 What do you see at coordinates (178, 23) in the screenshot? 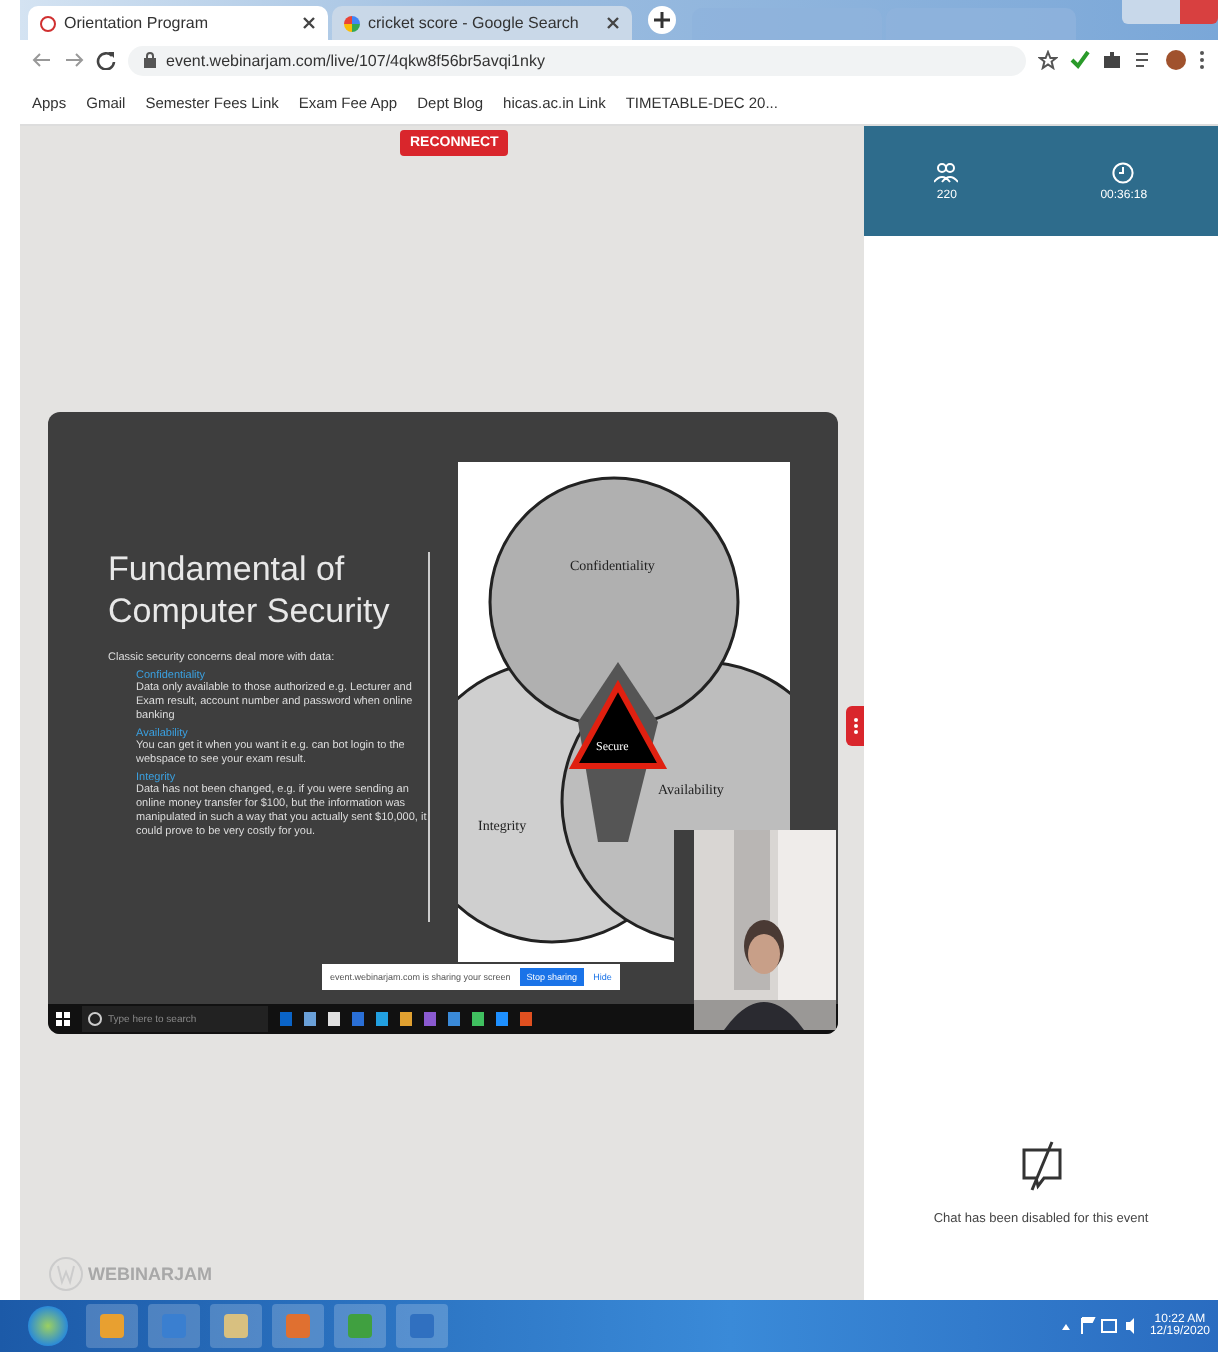
I see `browser-tab: Orientation Program` at bounding box center [178, 23].